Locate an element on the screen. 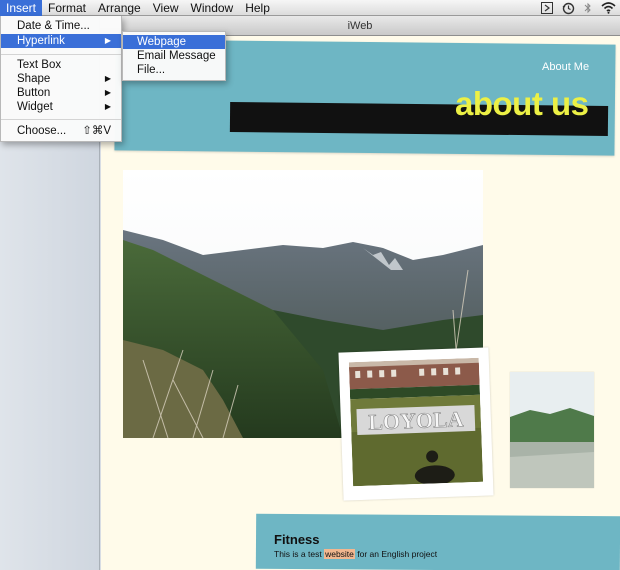 The width and height of the screenshot is (620, 570). submenu-item-label: Email Message is located at coordinates (176, 56).